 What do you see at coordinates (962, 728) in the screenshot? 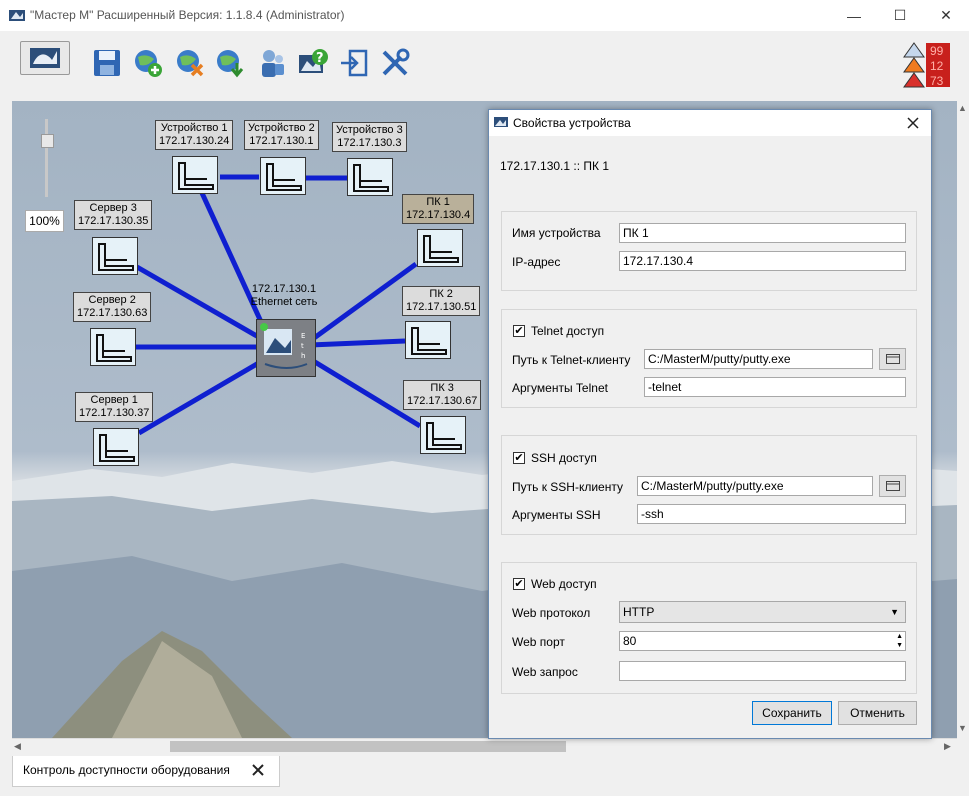
I see `scroll-down-icon: ▼` at bounding box center [962, 728].